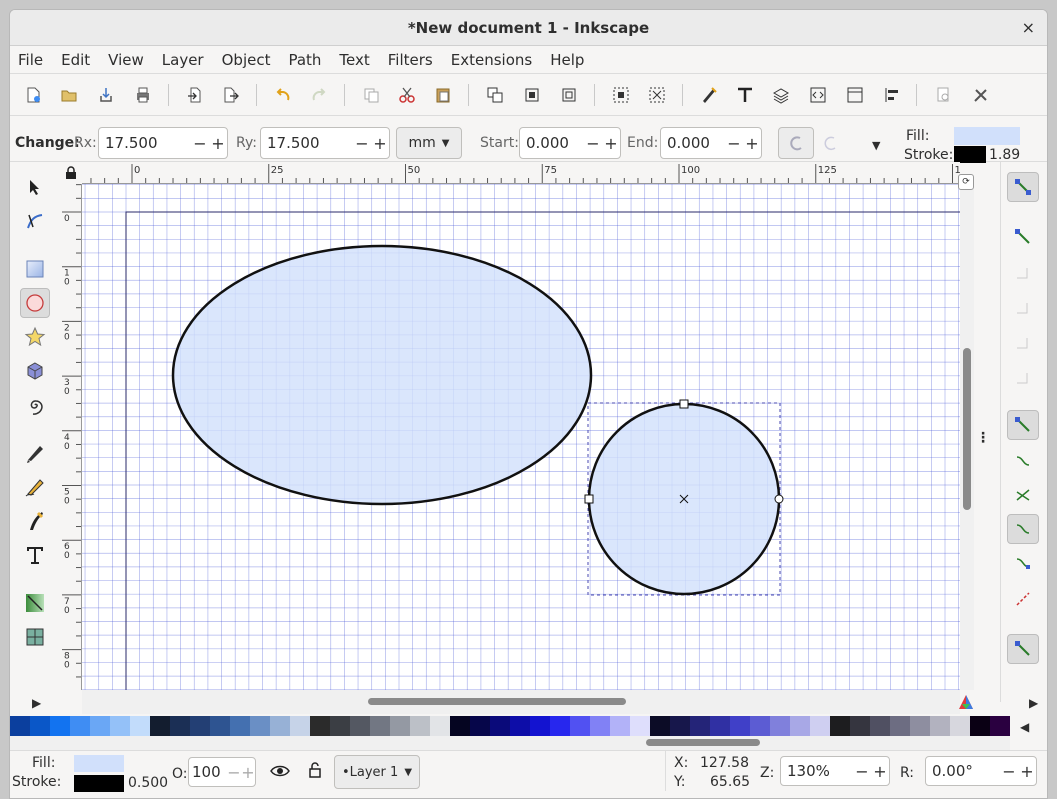 The width and height of the screenshot is (1057, 799). I want to click on print-icon, so click(143, 95).